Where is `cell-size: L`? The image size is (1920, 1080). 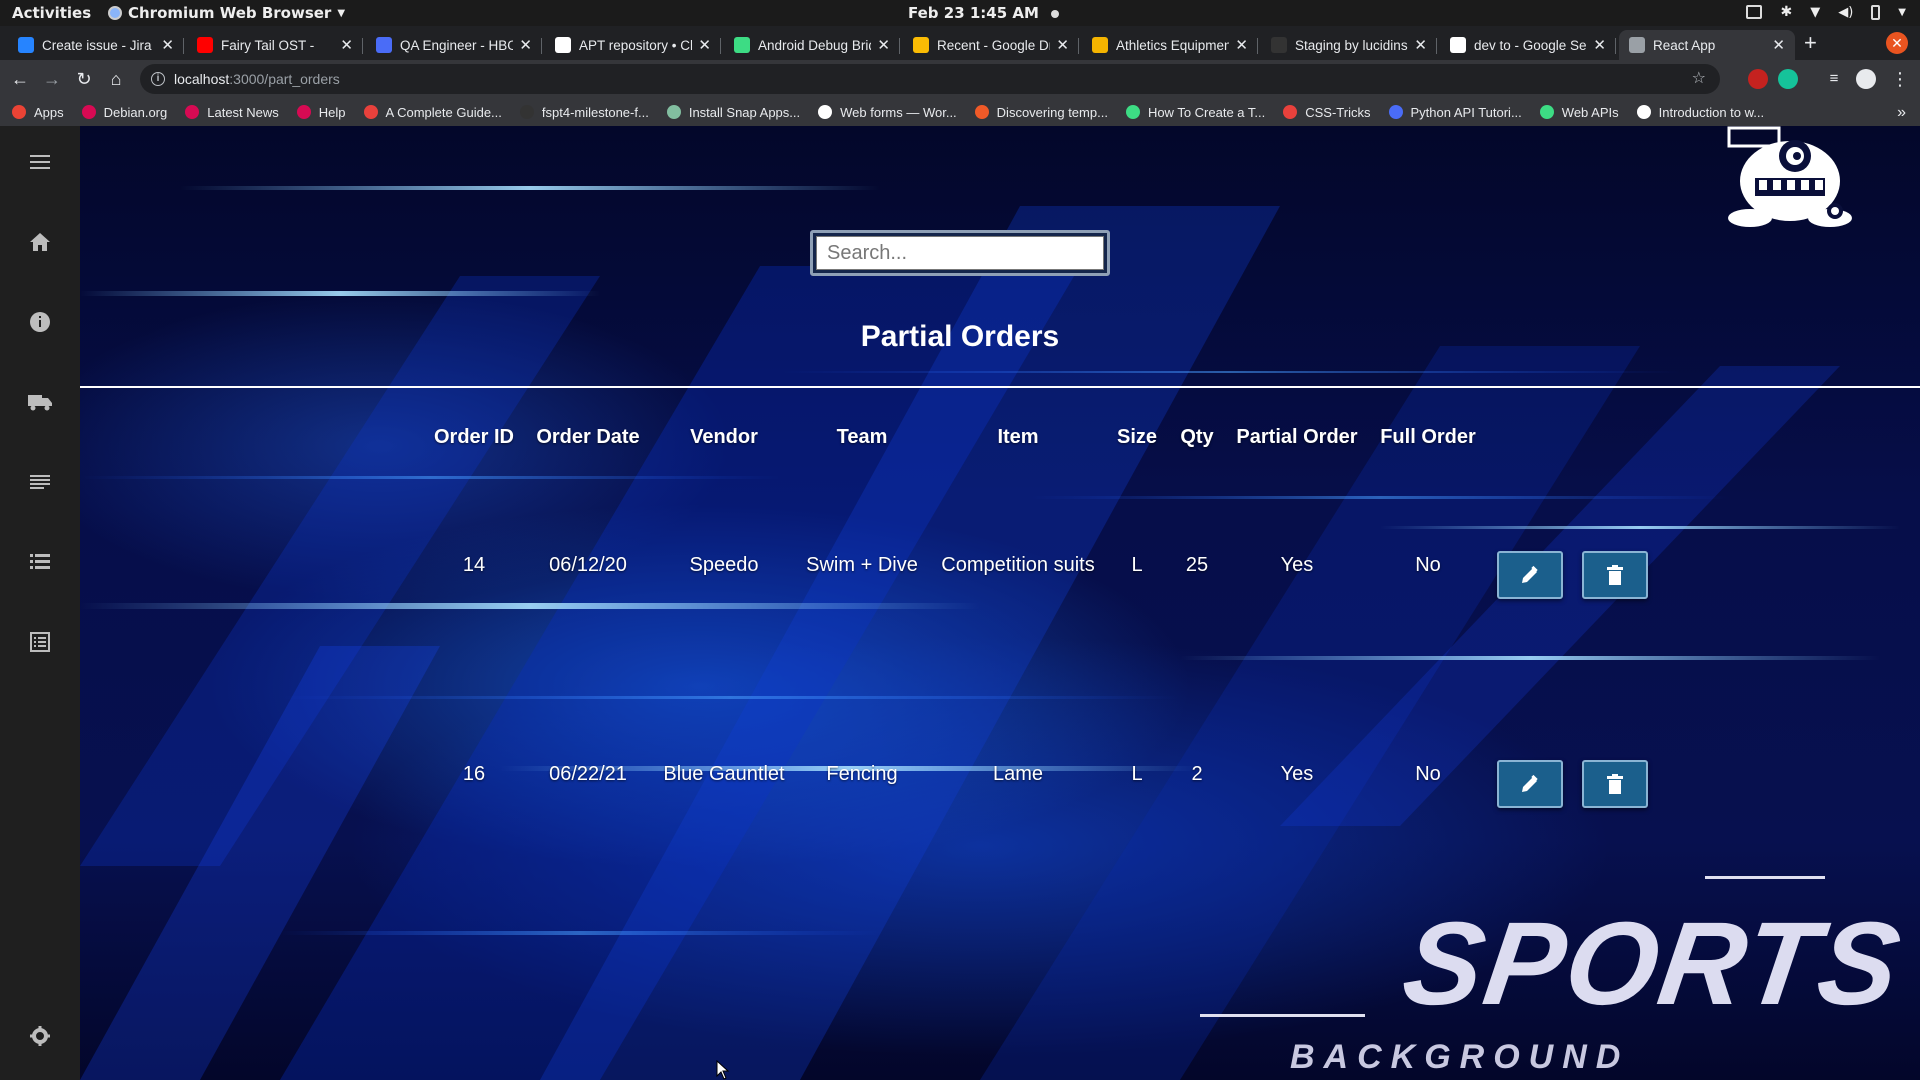
cell-size: L is located at coordinates (1137, 565).